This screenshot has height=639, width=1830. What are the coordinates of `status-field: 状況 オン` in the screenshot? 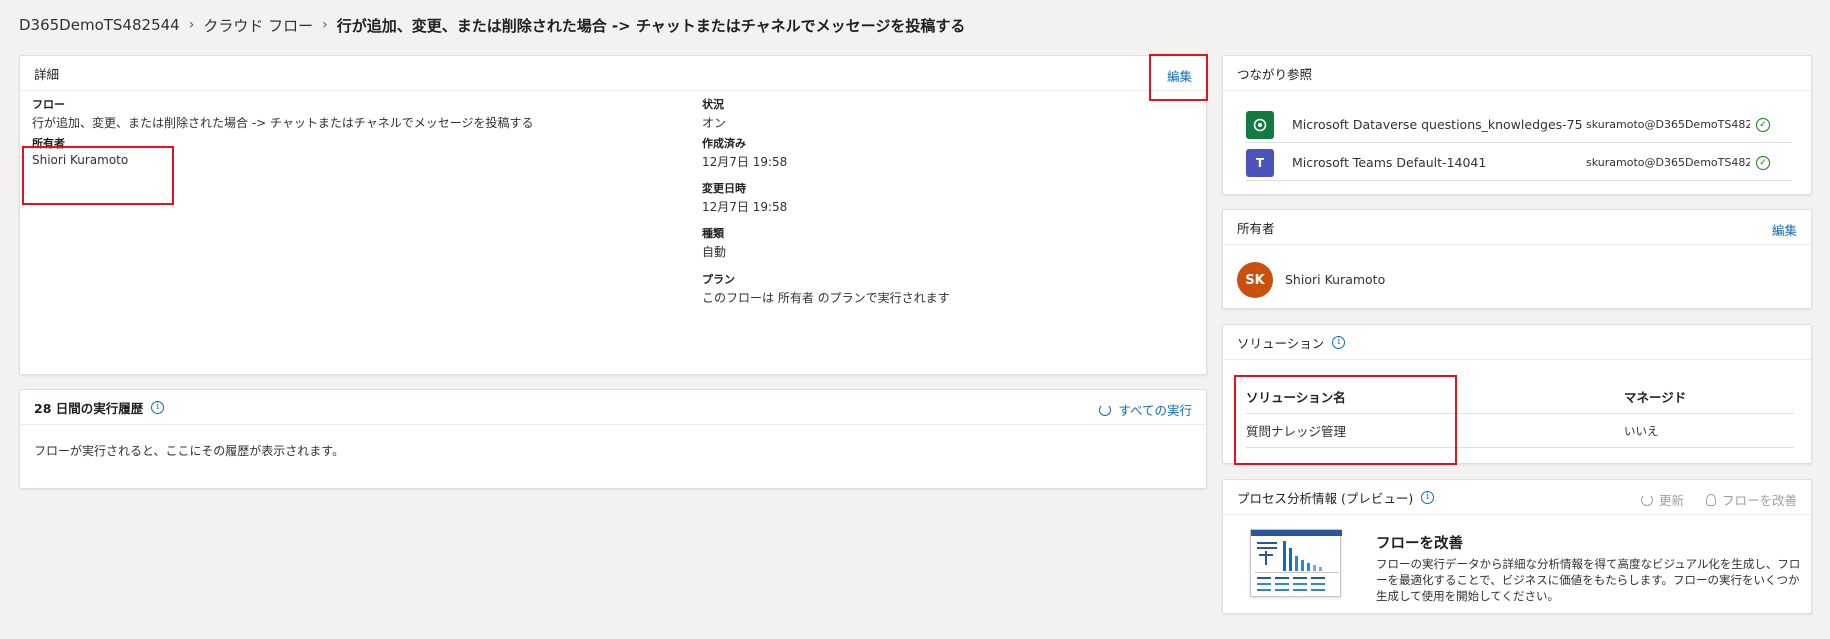 It's located at (714, 113).